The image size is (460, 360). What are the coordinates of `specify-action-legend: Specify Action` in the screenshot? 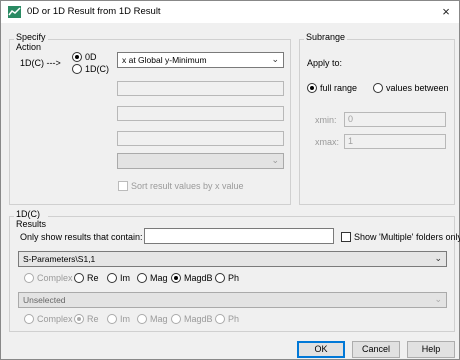 It's located at (31, 42).